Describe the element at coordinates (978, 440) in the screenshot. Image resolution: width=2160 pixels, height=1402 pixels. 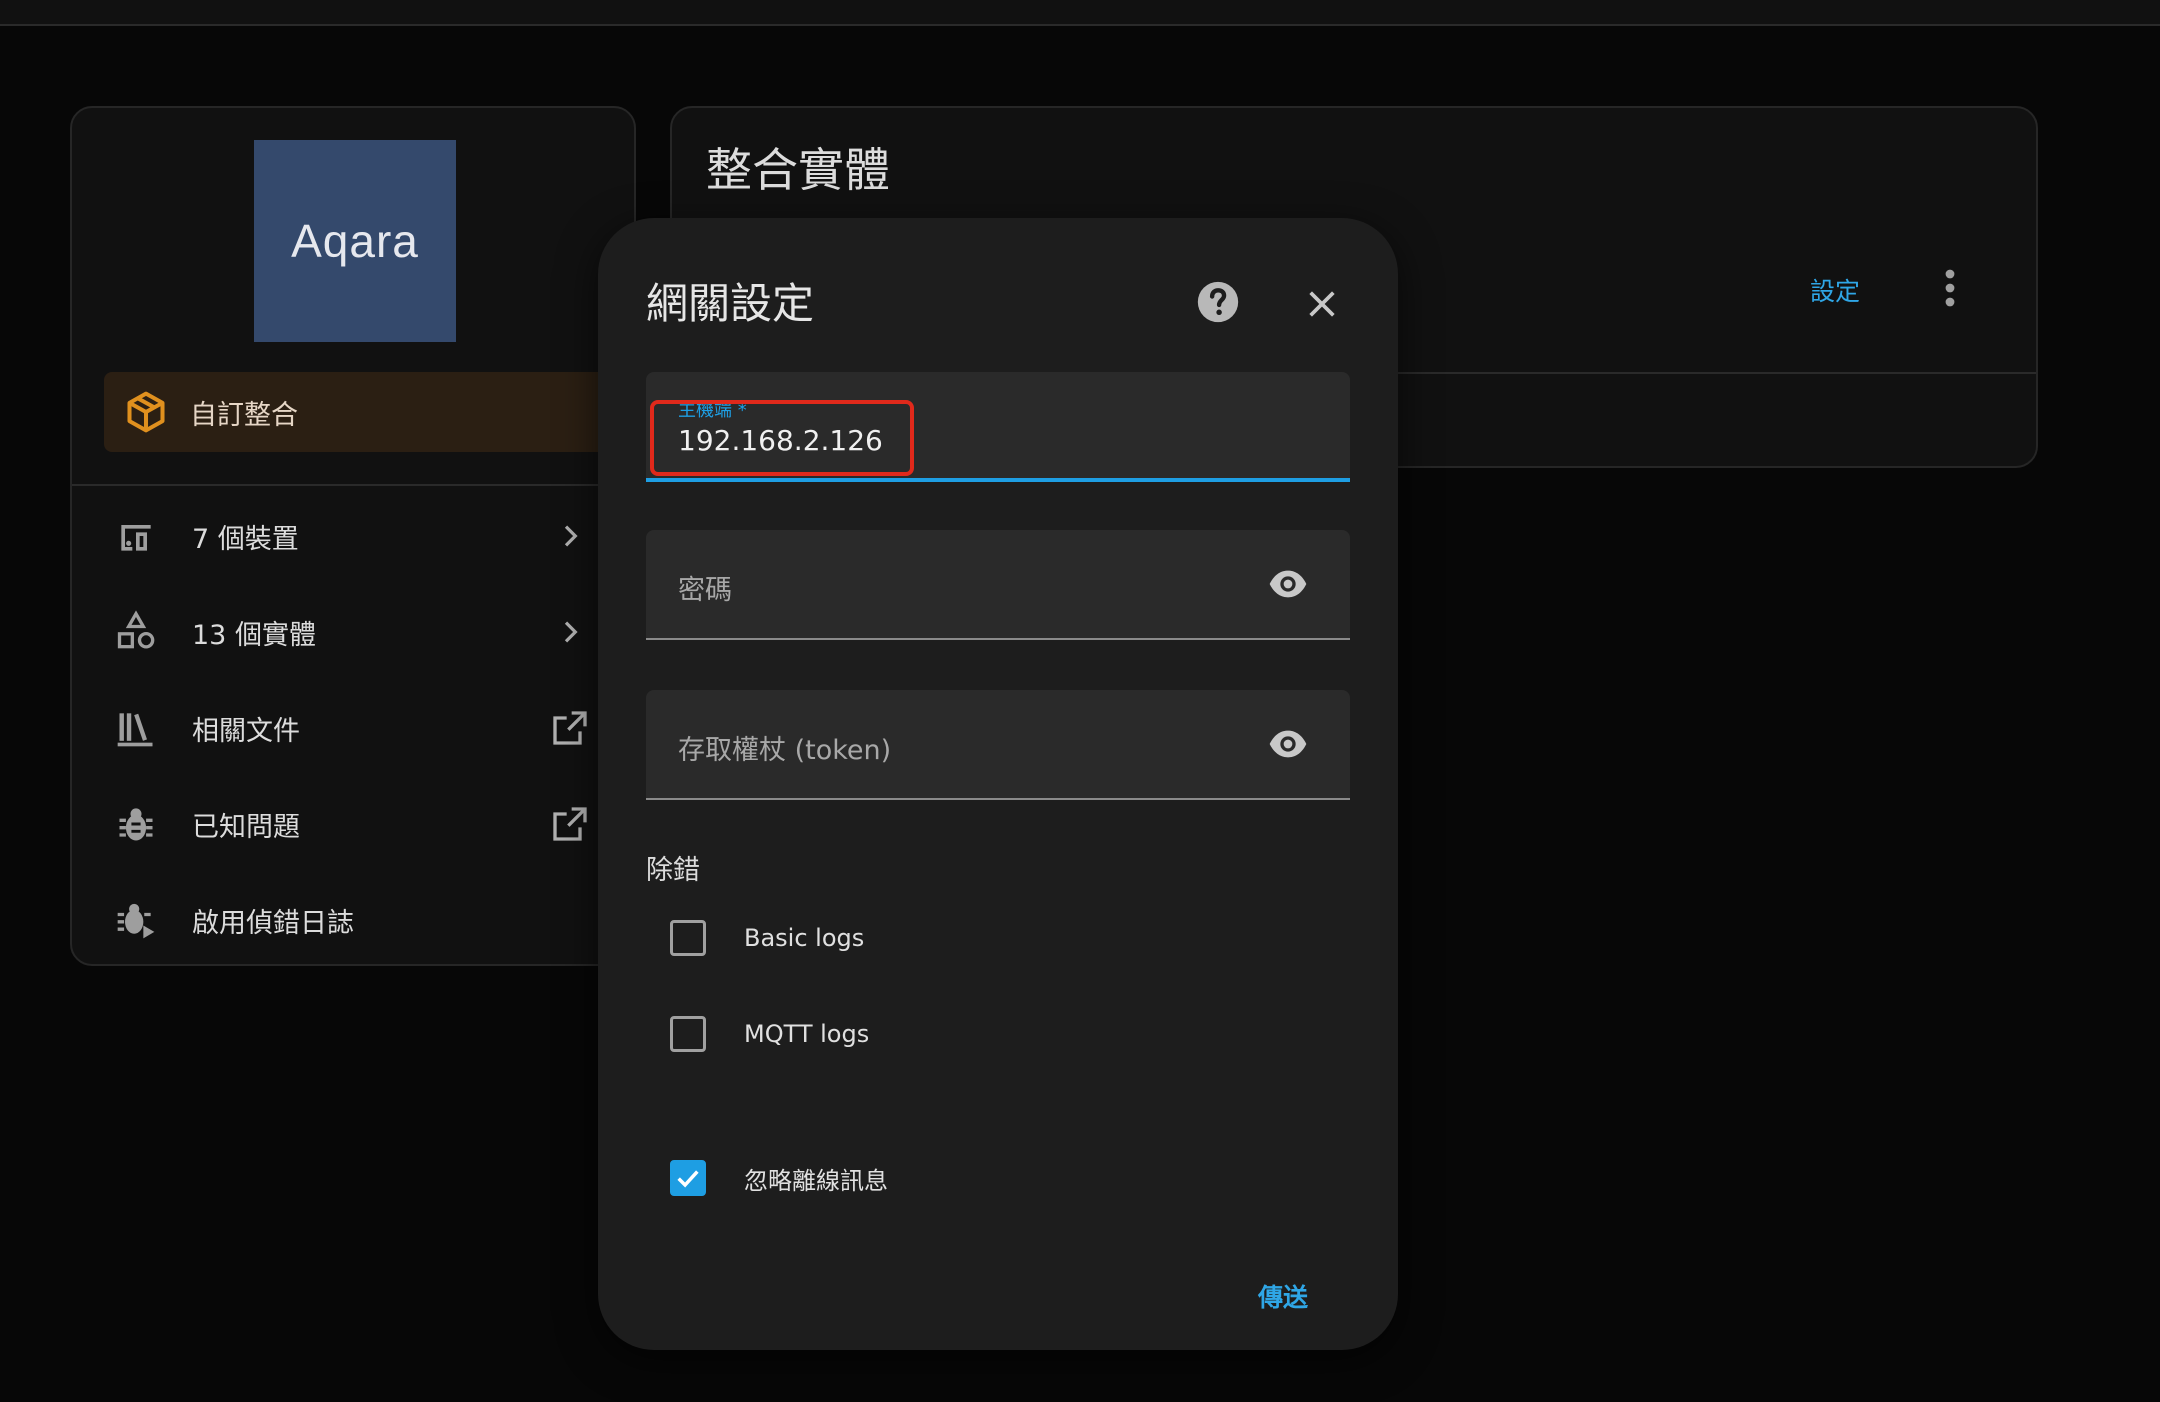
I see `host-input` at that location.